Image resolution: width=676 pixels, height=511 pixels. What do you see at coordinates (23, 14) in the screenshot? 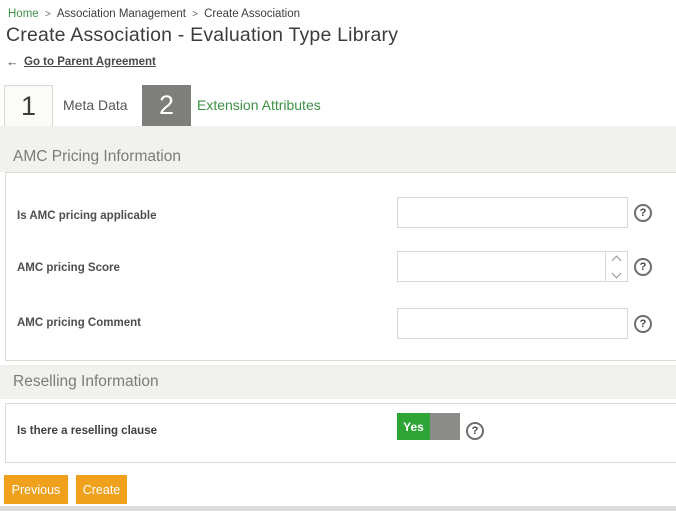
I see `breadcrumb-home: Home` at bounding box center [23, 14].